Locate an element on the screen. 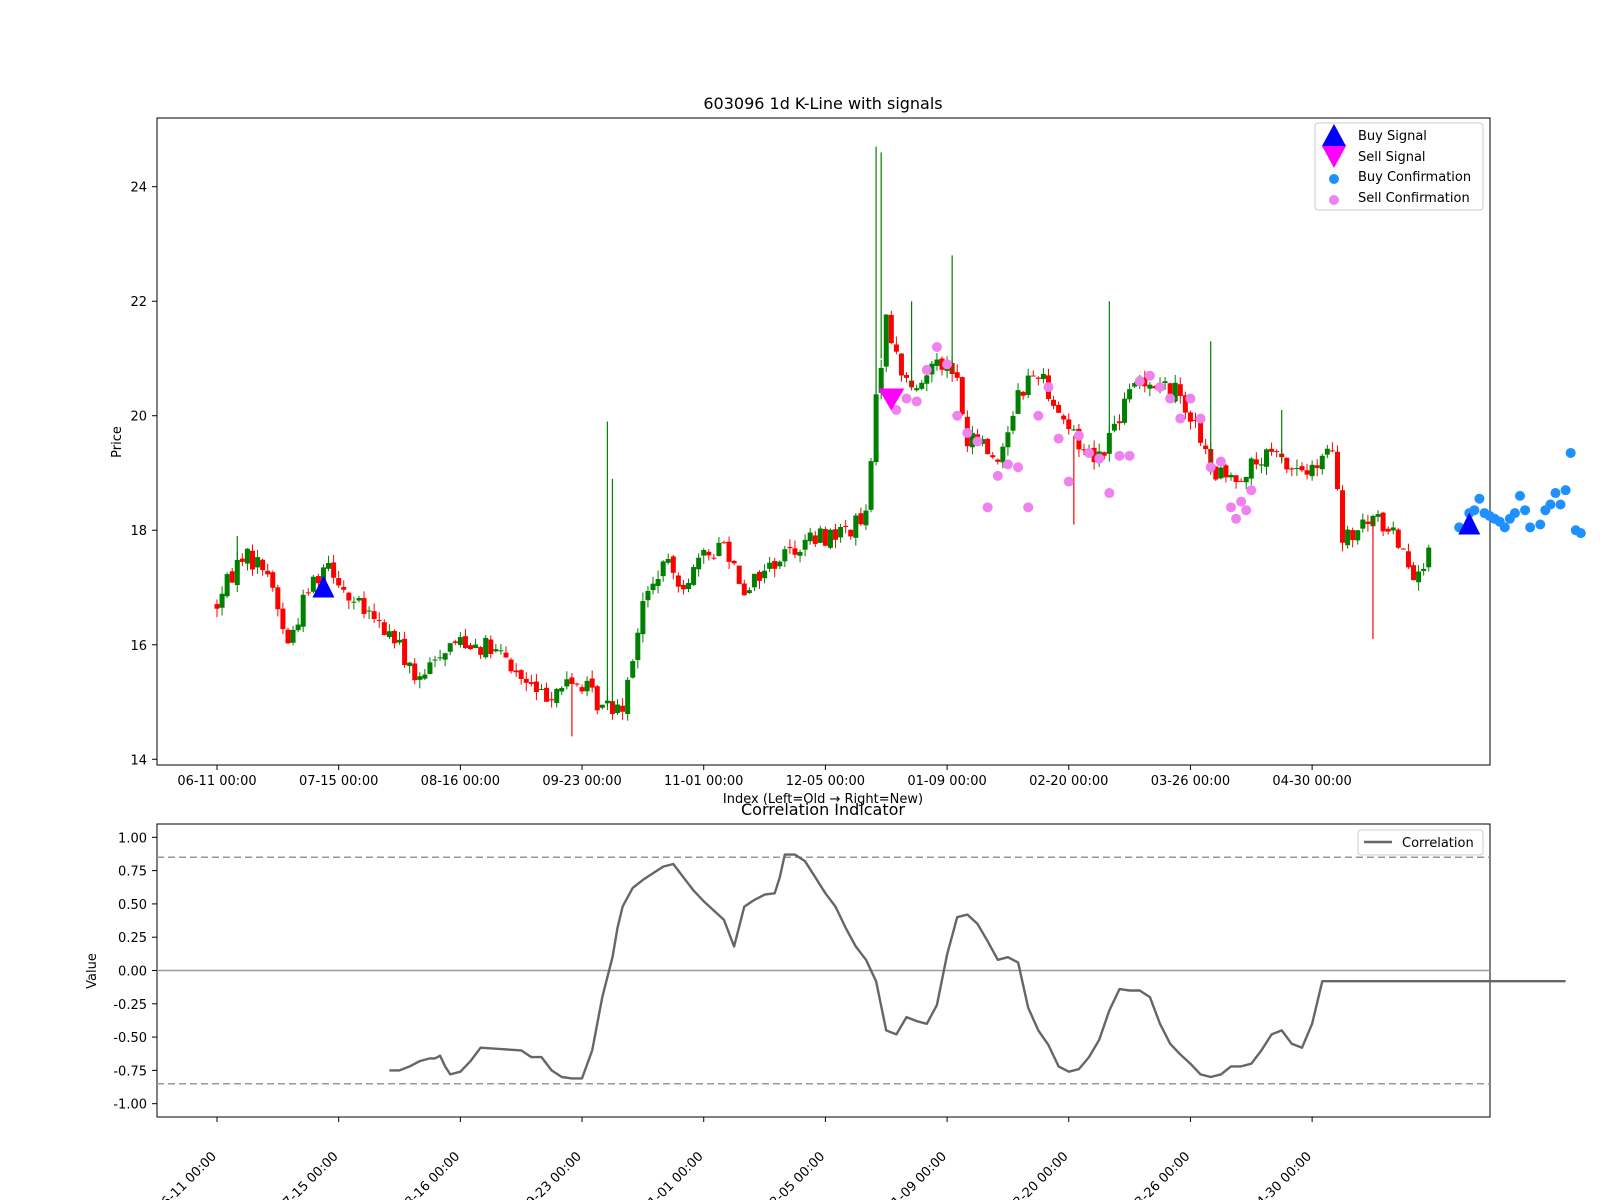 Image resolution: width=1600 pixels, height=1200 pixels. corr-x-tick-label: 03-26 00:00 is located at coordinates (1160, 1174).